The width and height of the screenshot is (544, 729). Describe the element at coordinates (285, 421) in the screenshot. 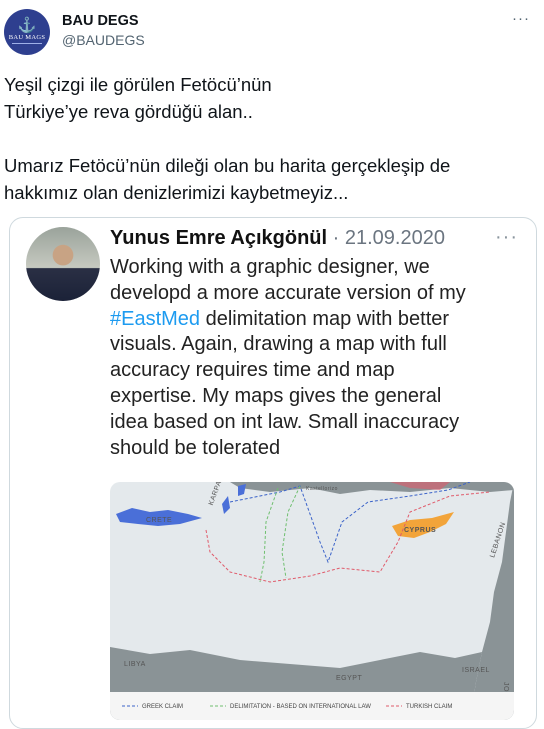

I see `quoted-line-7: idea based on int law. Small inaccuracy` at that location.